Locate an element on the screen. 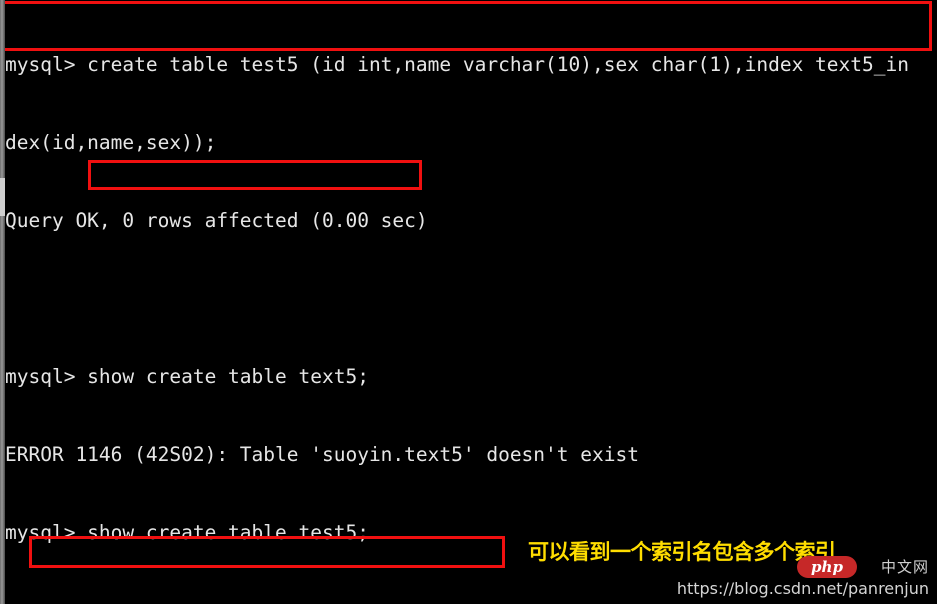  watermark: php 中文网 https://blog.csdn.net/panrenjun is located at coordinates (781, 577).